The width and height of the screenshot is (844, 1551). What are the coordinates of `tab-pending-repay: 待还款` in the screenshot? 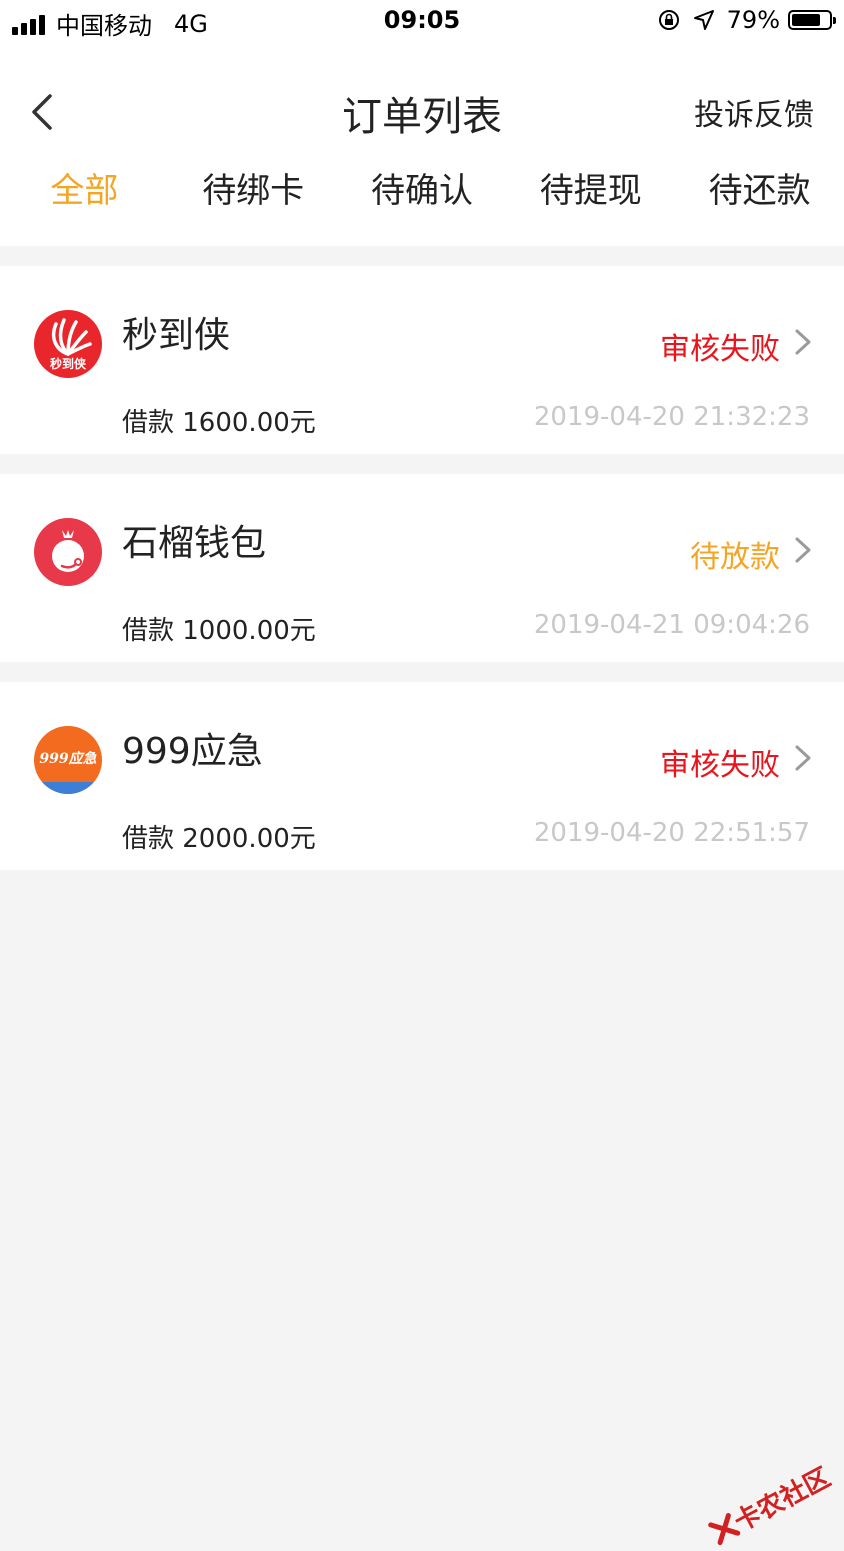 It's located at (759, 201).